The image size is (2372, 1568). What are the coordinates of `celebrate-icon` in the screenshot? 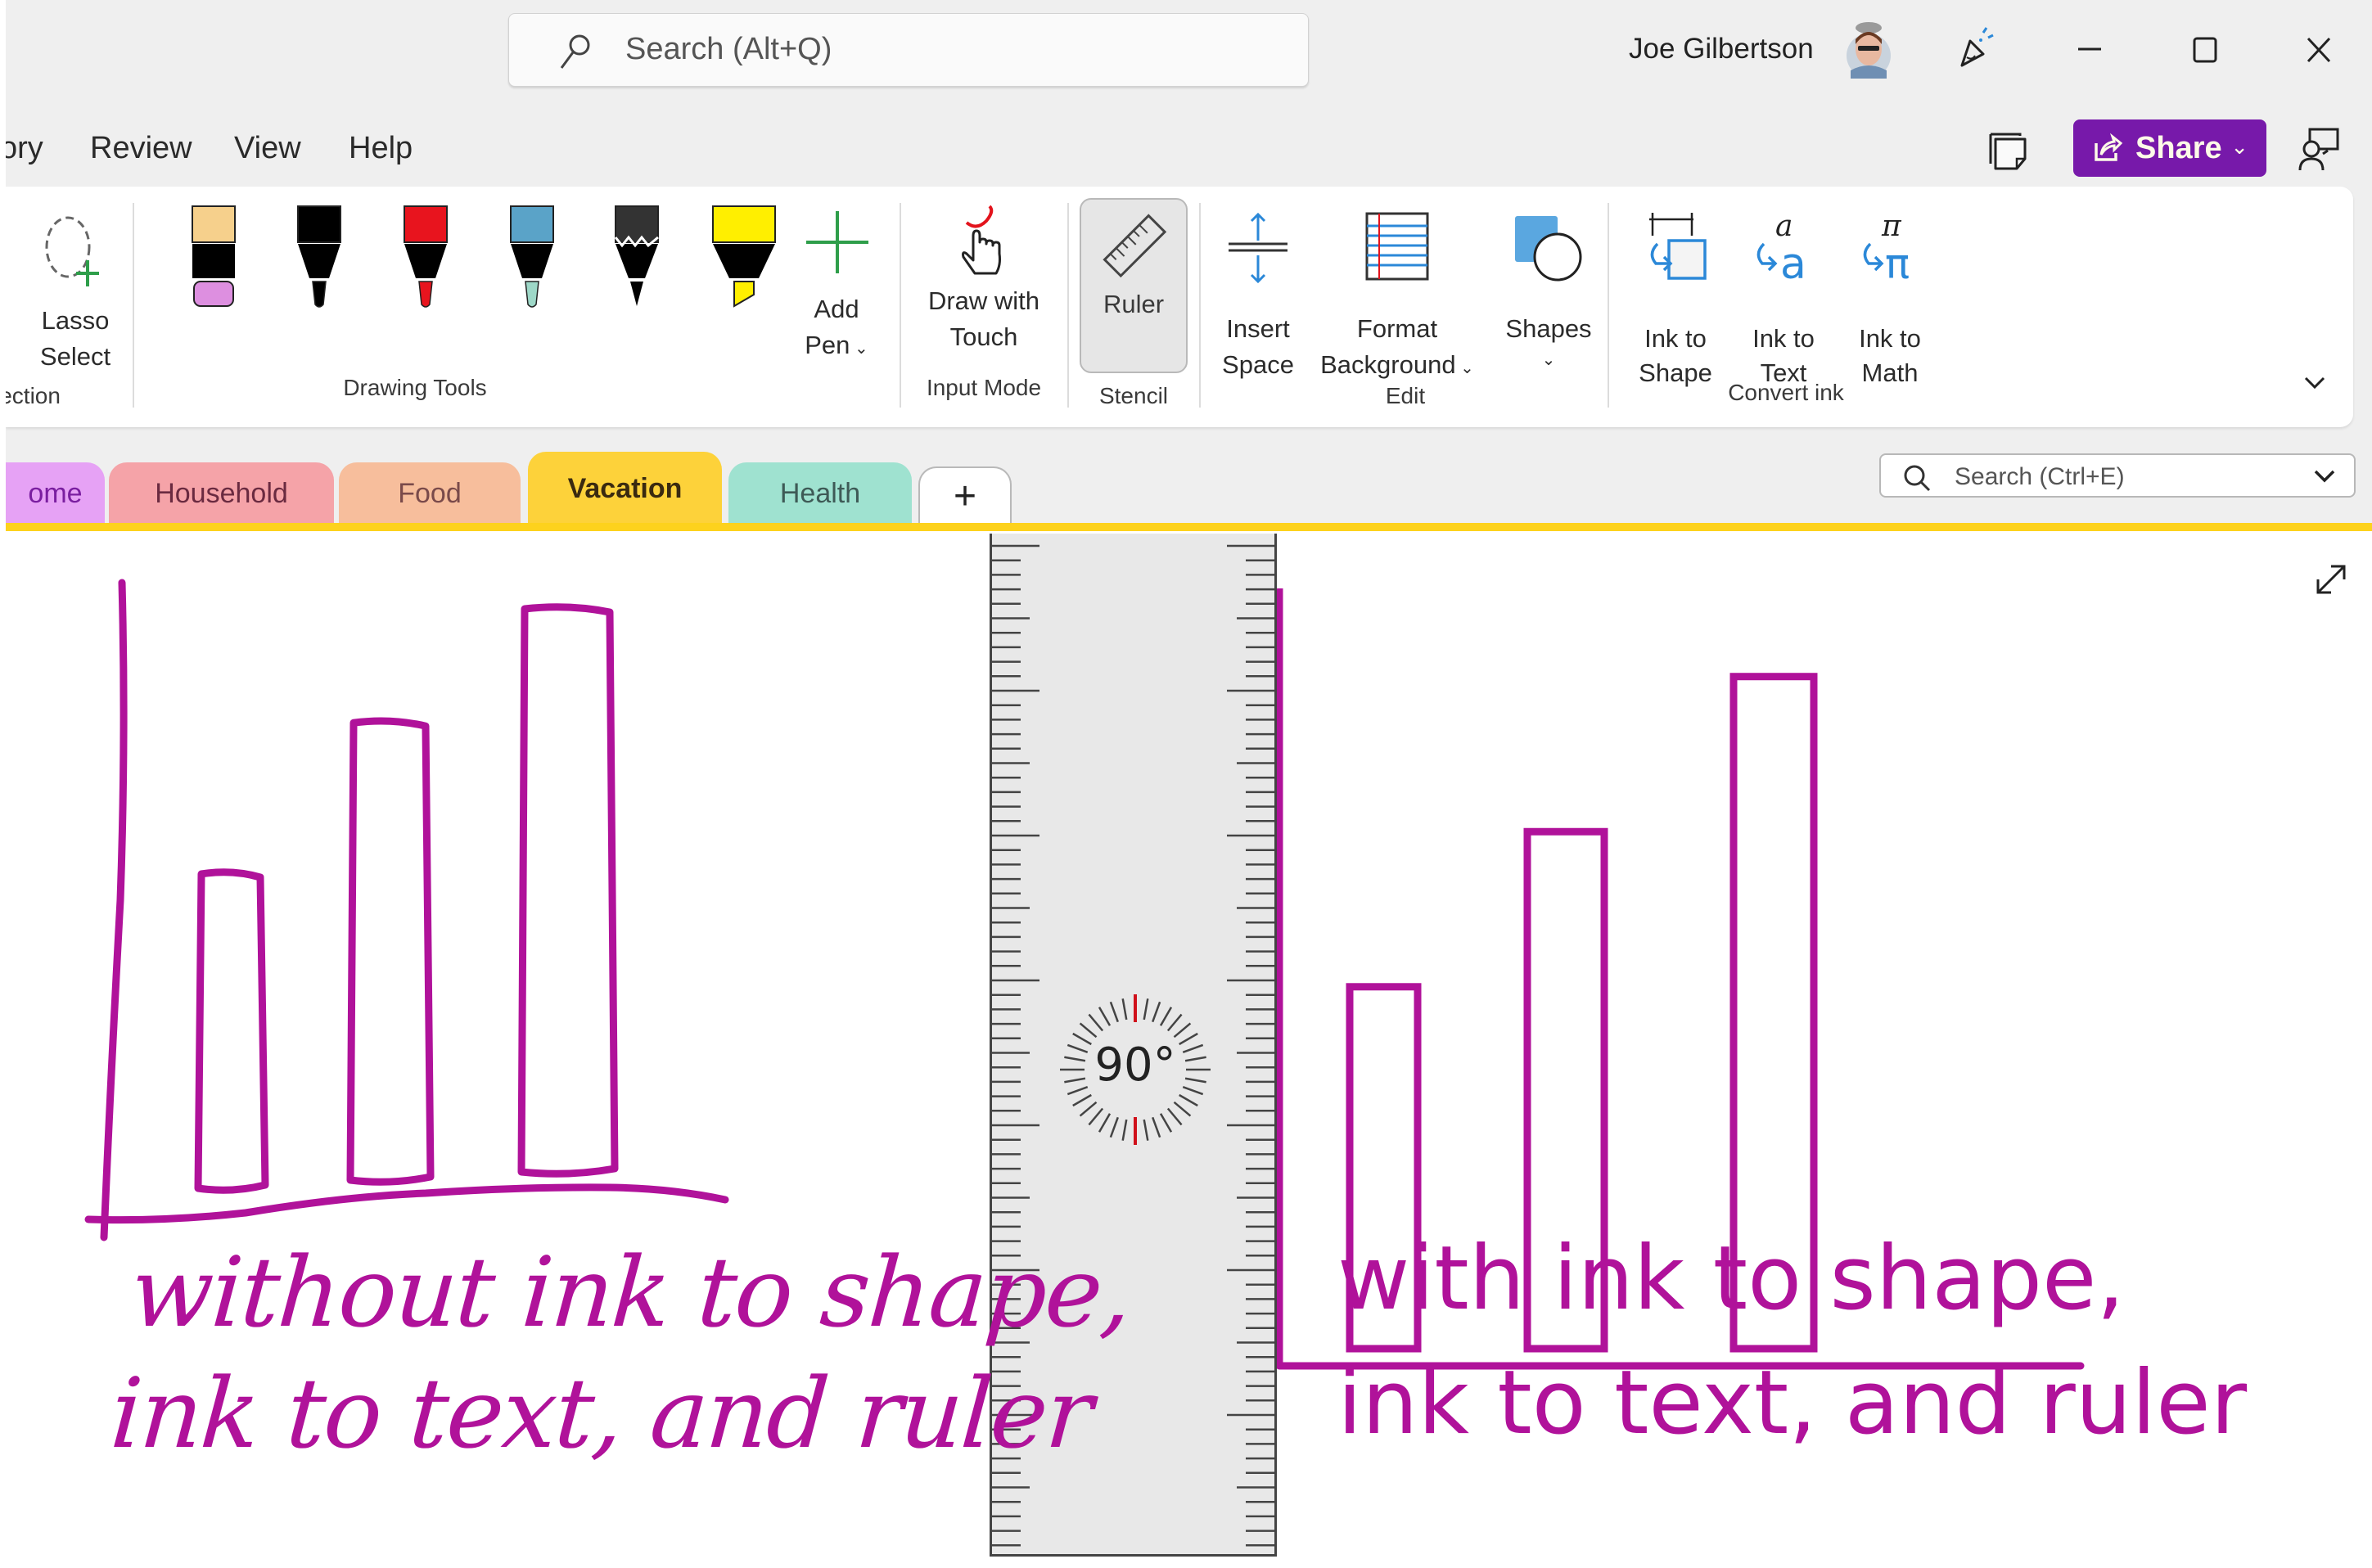 It's located at (1975, 49).